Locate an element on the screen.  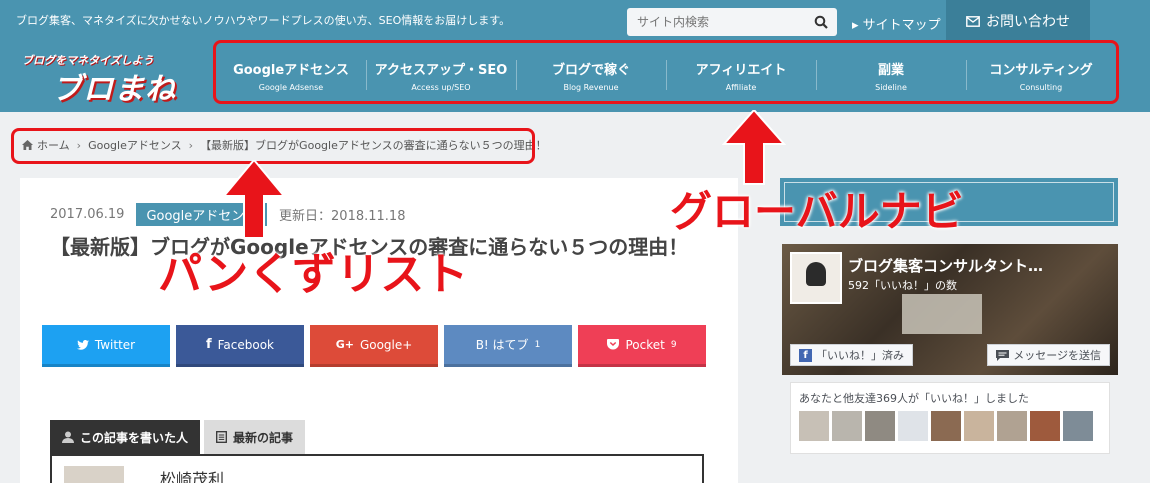
author-name: 松崎茂利 is located at coordinates (192, 474).